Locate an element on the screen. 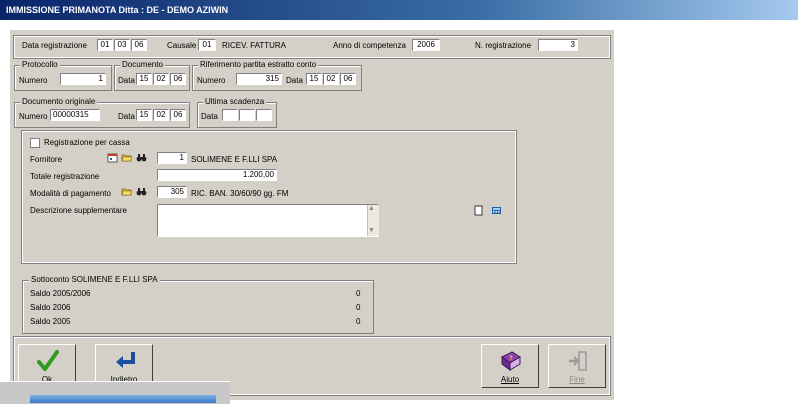 Image resolution: width=798 pixels, height=404 pixels. aiuto-button: ? Aiuto is located at coordinates (510, 366).